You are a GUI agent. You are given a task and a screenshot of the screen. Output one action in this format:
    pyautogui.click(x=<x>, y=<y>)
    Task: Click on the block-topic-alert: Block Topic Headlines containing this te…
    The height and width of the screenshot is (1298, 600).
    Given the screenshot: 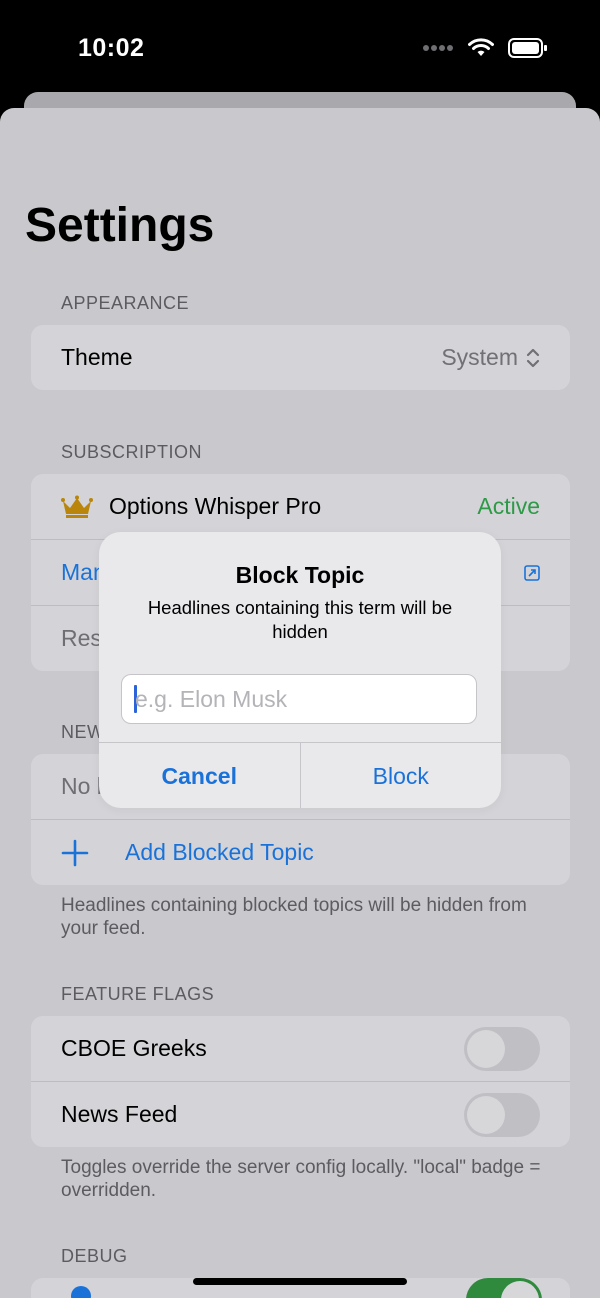 What is the action you would take?
    pyautogui.click(x=300, y=670)
    